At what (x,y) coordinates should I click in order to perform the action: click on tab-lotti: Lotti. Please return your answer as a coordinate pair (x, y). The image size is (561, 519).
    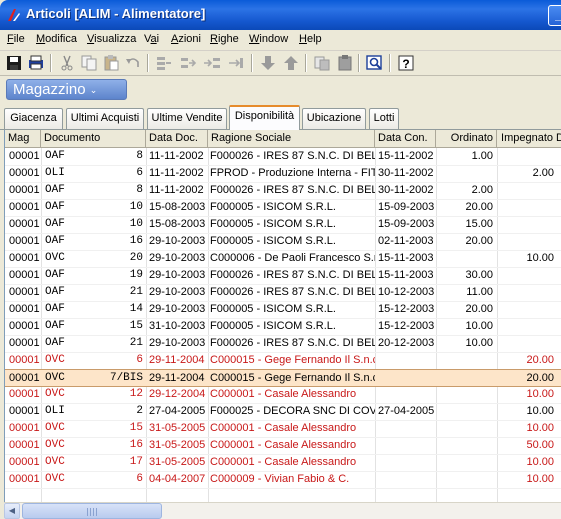
    Looking at the image, I should click on (384, 118).